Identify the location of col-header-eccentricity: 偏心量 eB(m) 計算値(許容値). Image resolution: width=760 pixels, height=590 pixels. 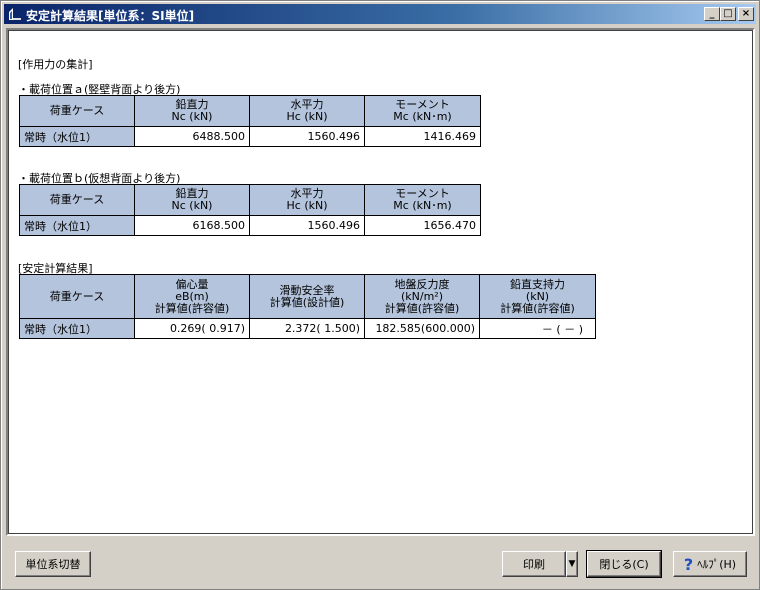
(192, 296).